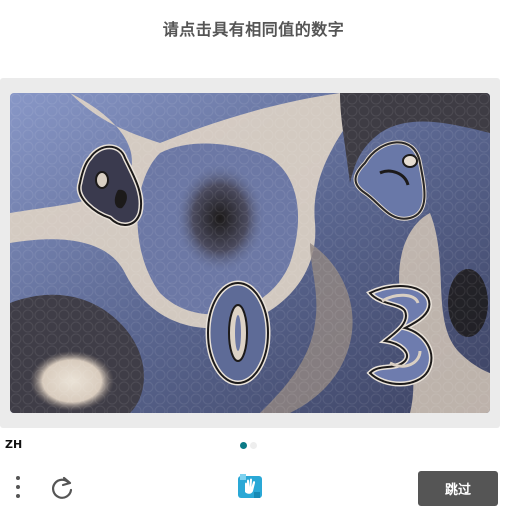 The height and width of the screenshot is (518, 507). I want to click on refresh-icon, so click(62, 487).